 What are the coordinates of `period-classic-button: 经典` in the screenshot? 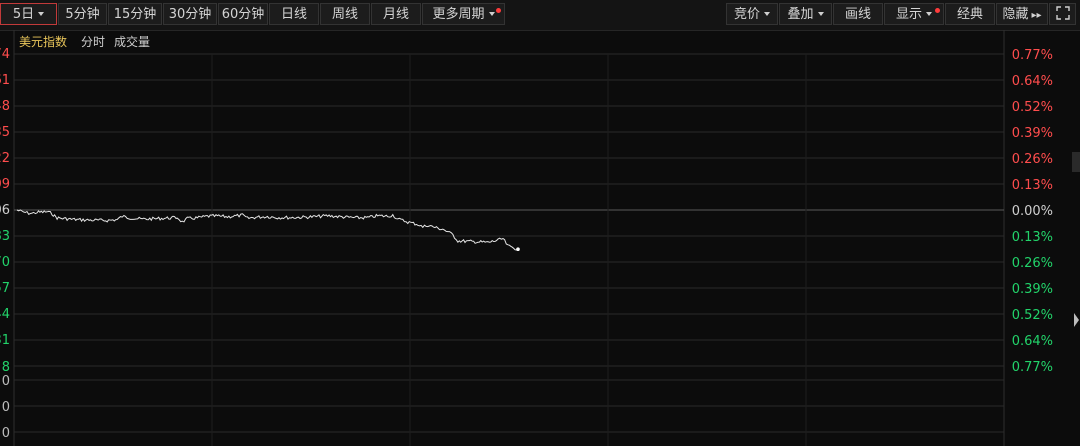 It's located at (970, 14).